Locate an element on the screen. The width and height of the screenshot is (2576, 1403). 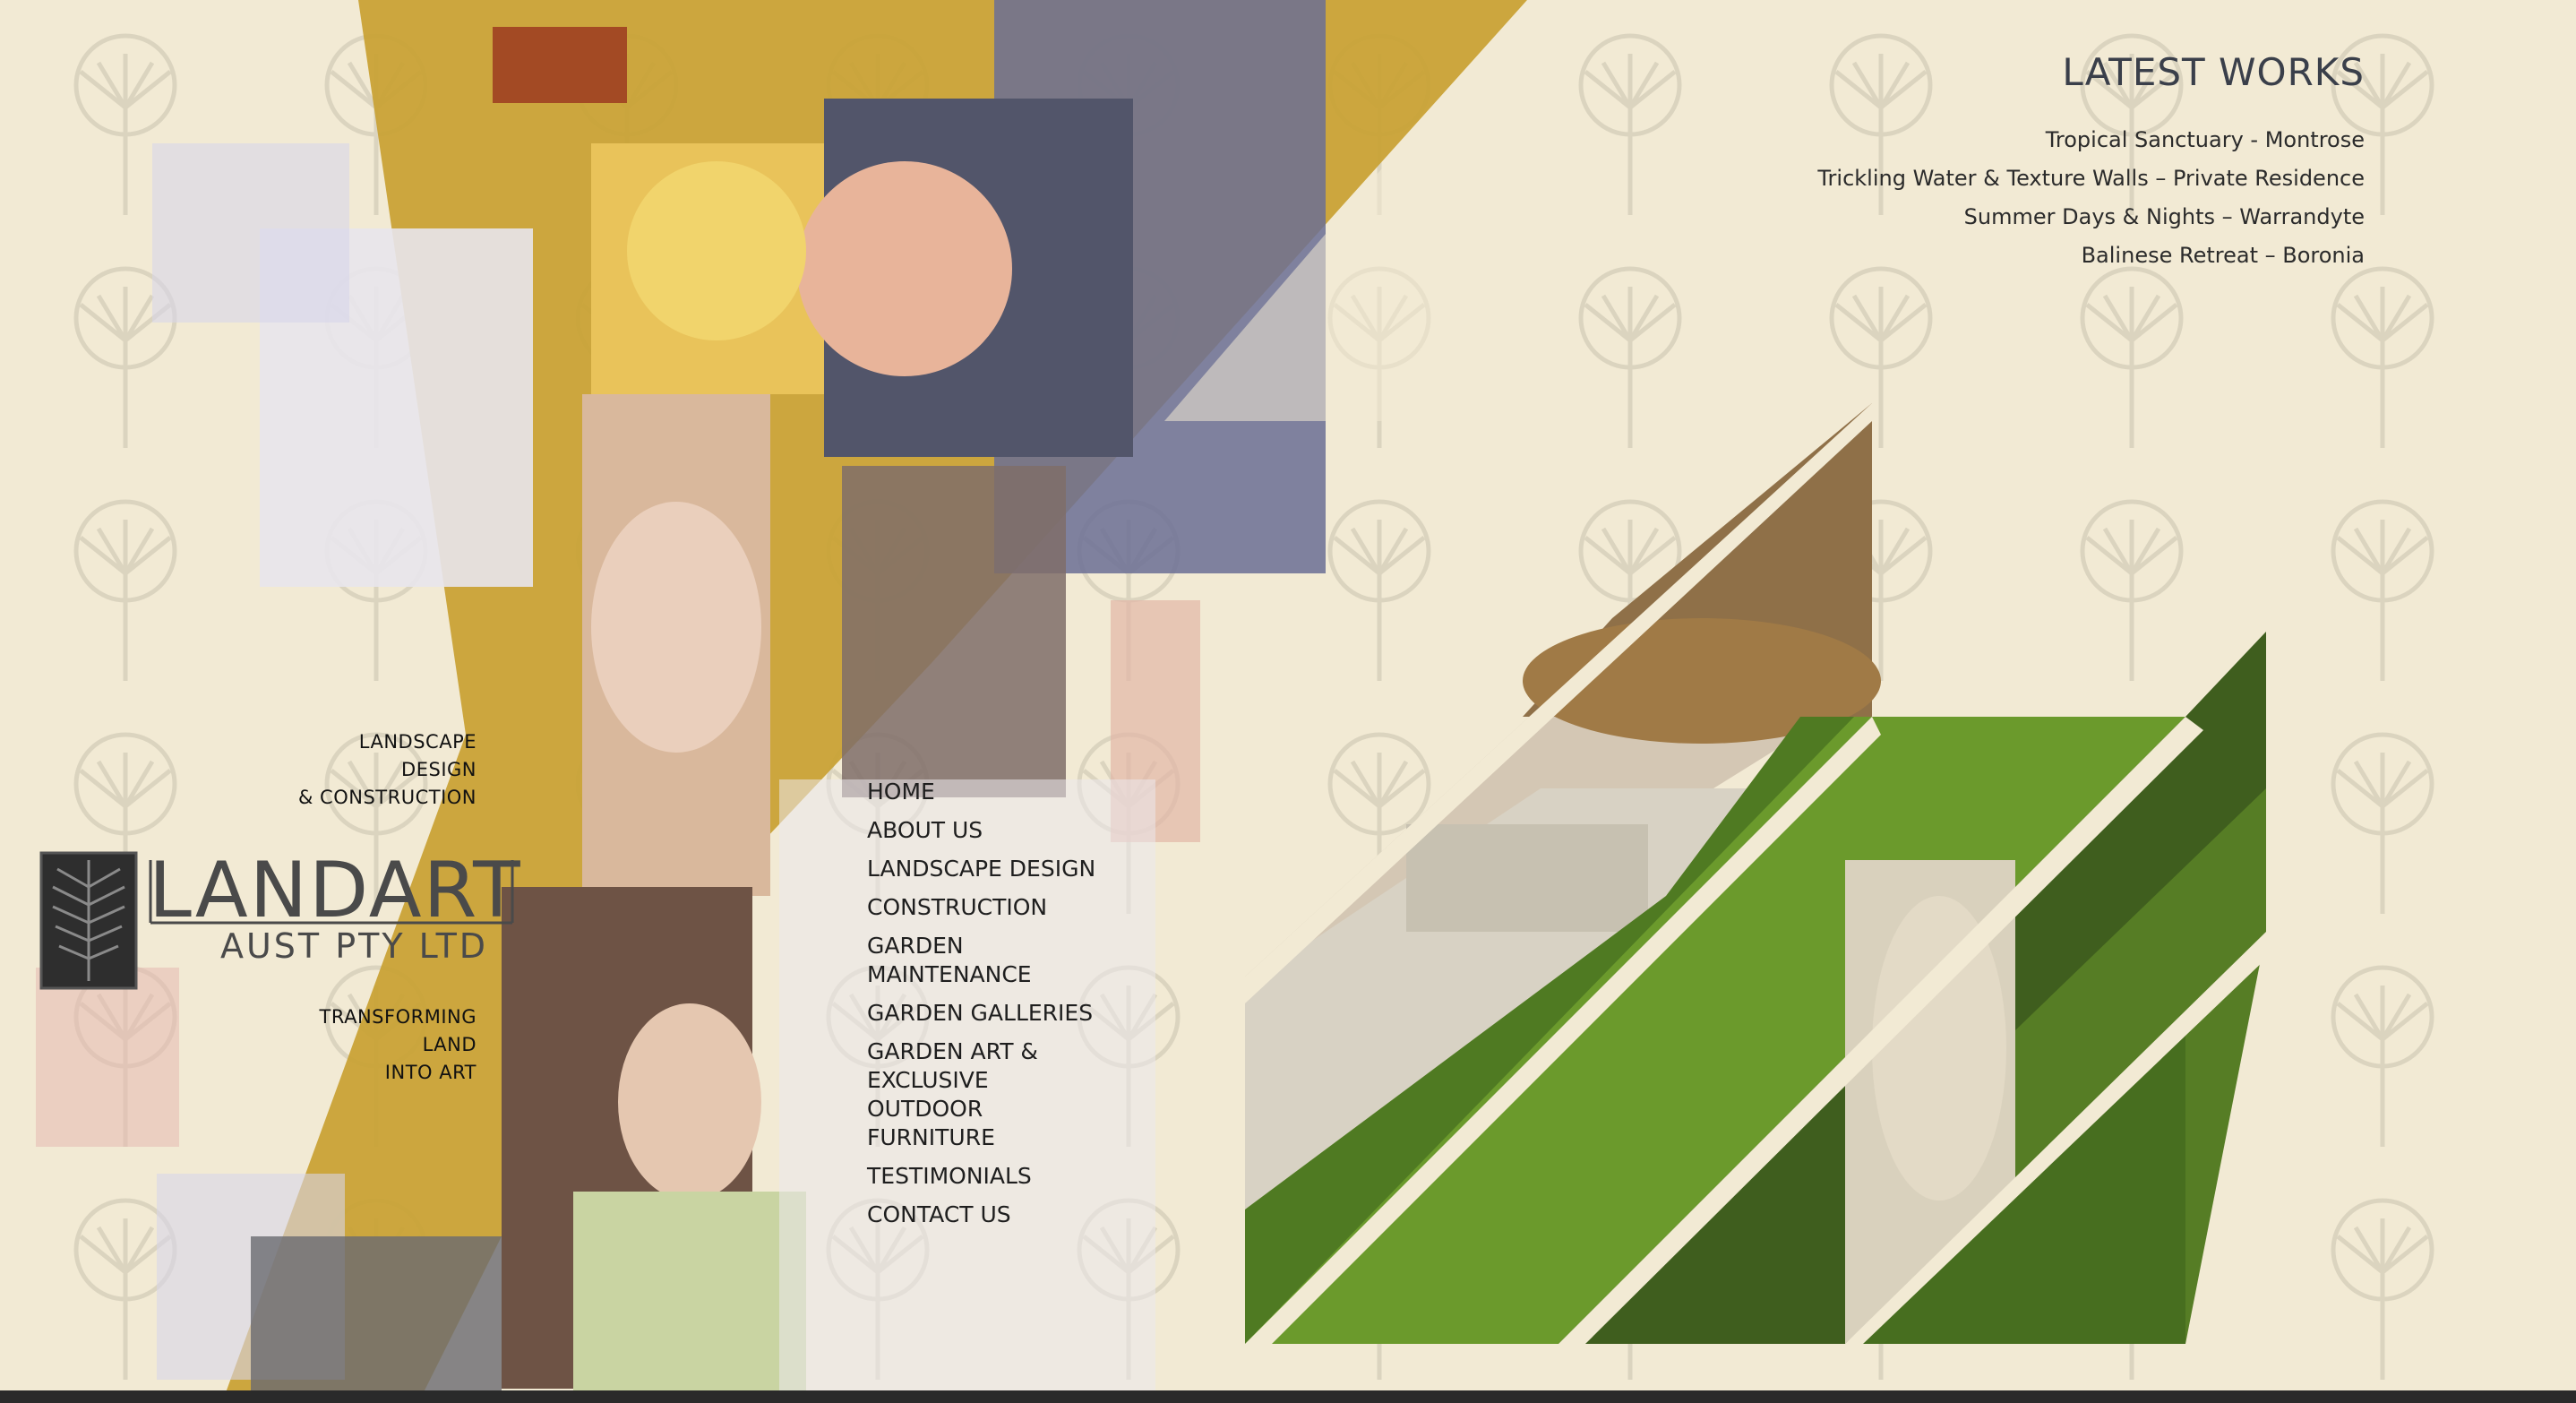
tagline-line: INTO ART is located at coordinates (430, 1072).